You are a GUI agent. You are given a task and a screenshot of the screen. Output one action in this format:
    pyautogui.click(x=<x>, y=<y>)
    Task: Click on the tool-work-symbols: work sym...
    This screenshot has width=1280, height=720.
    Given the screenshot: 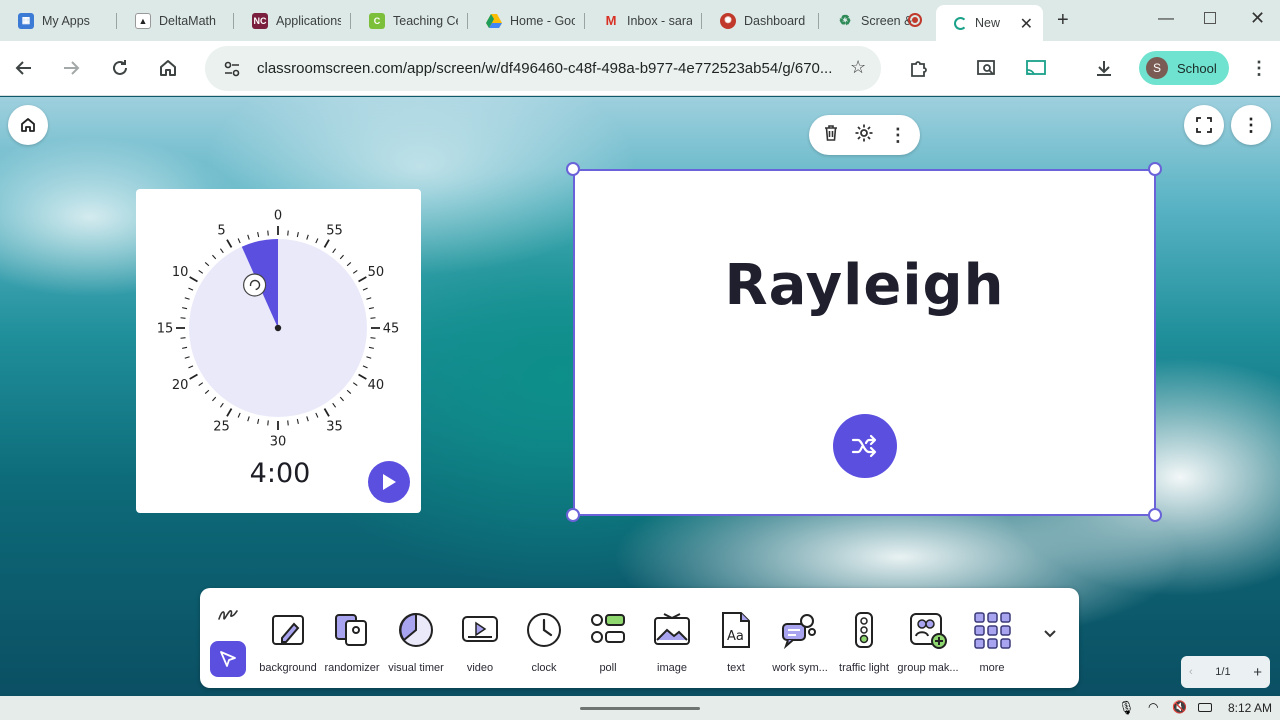 What is the action you would take?
    pyautogui.click(x=800, y=640)
    